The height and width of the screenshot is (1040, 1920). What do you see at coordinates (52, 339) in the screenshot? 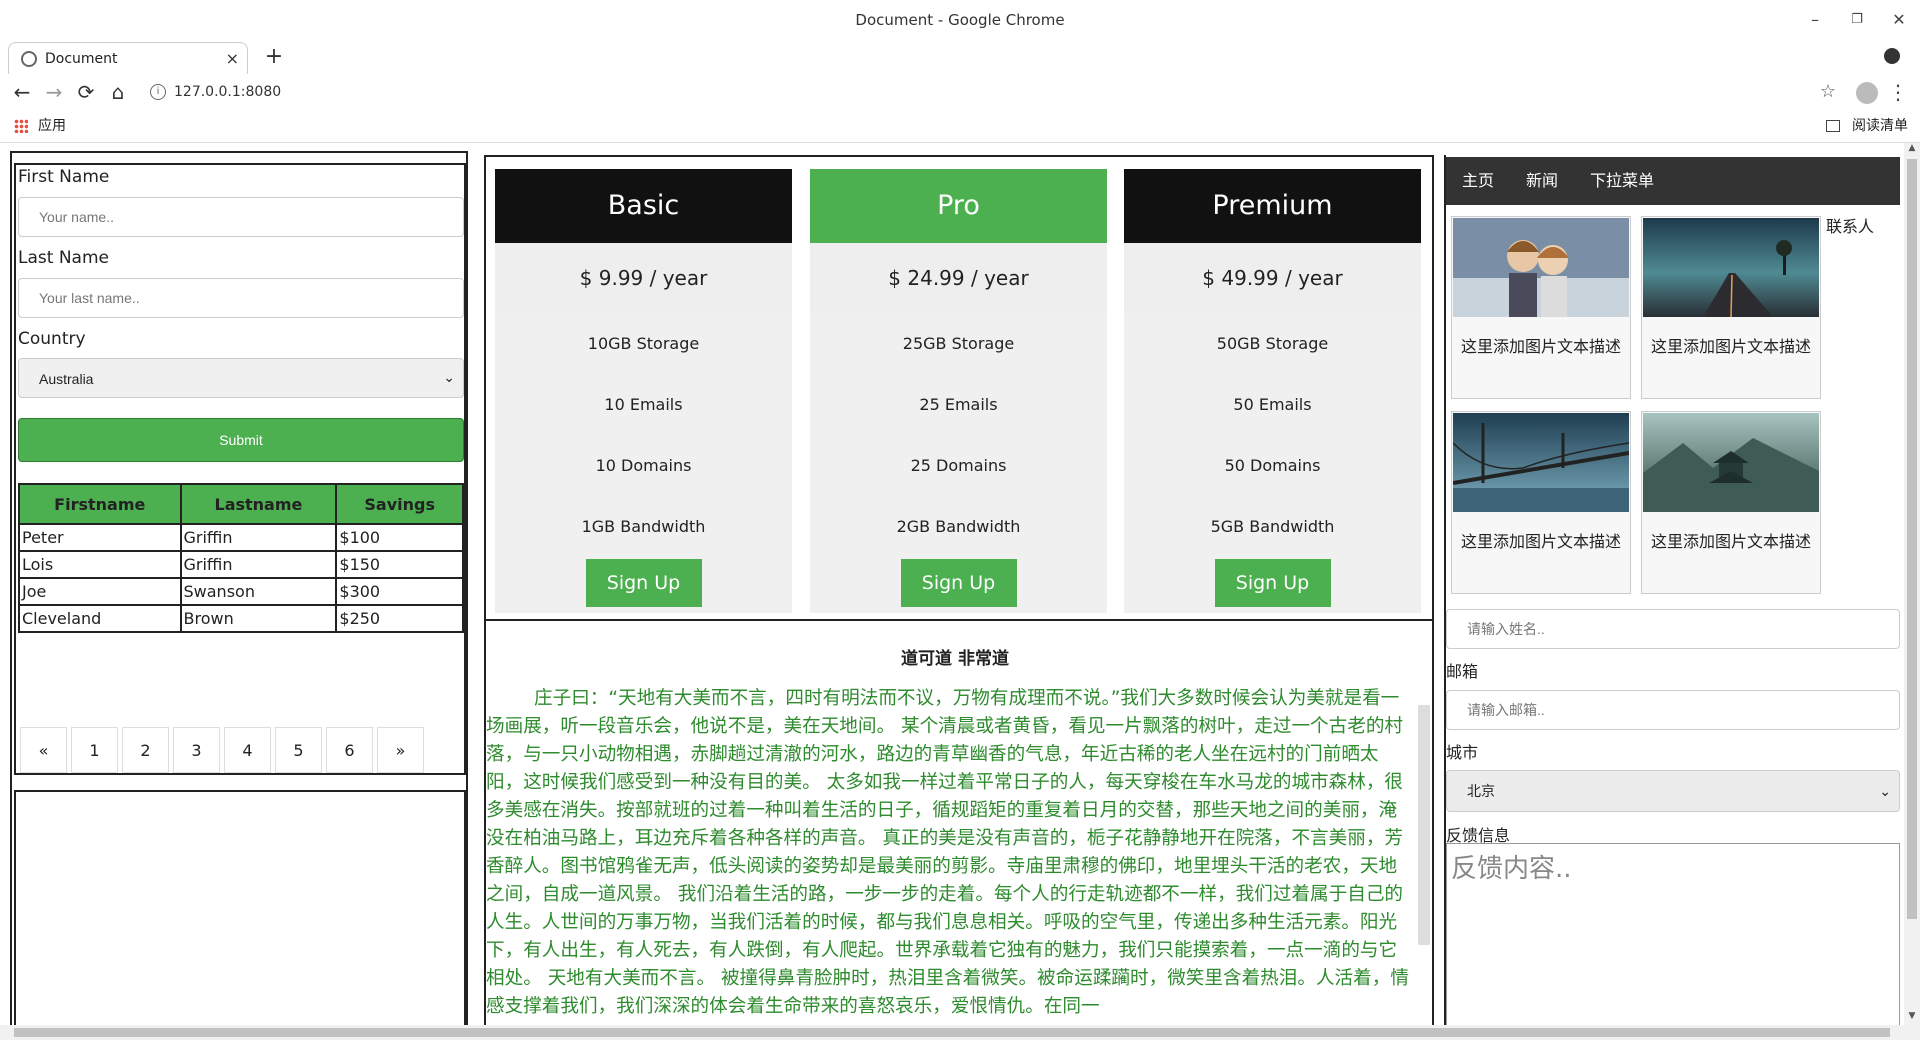
I see `country-label: Country` at bounding box center [52, 339].